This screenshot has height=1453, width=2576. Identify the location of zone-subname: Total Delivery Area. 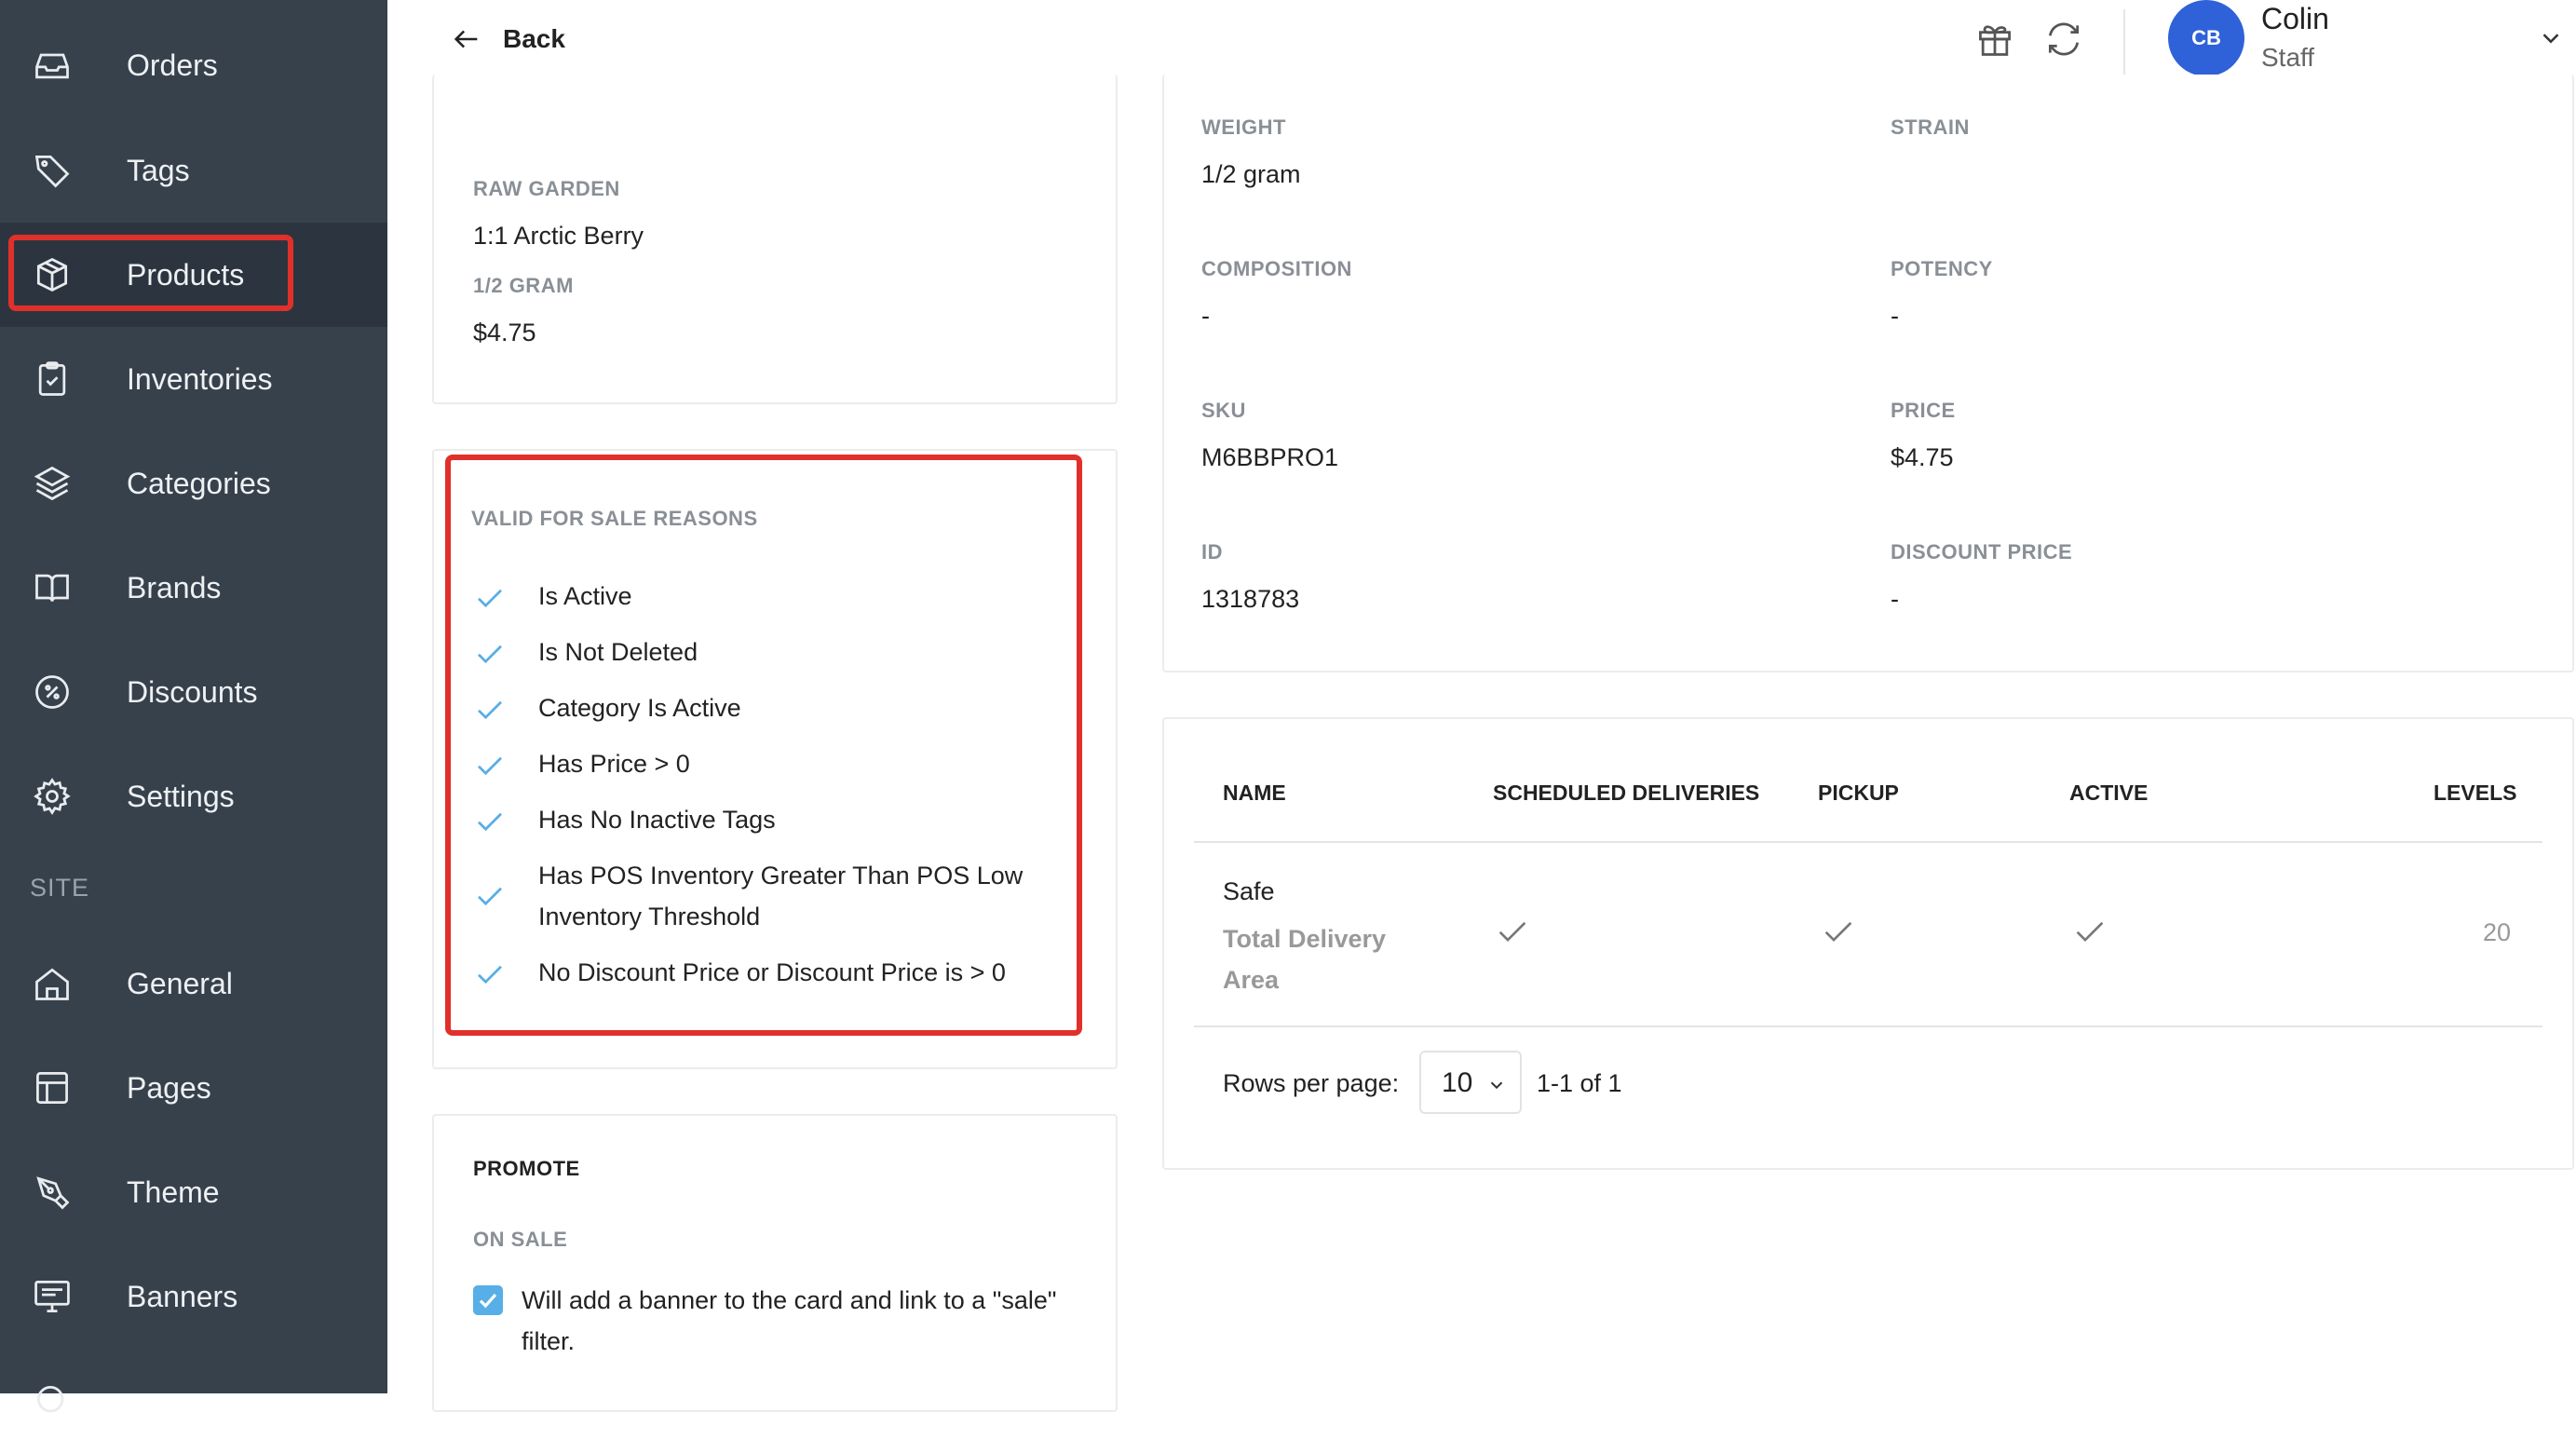
(1305, 960).